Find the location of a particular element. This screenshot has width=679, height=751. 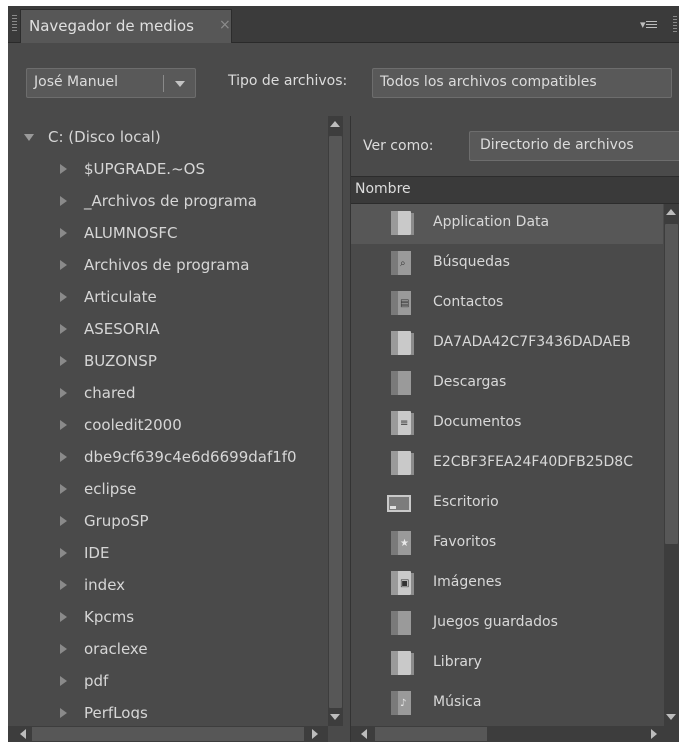

tree-item: Kpcms is located at coordinates (168, 620).